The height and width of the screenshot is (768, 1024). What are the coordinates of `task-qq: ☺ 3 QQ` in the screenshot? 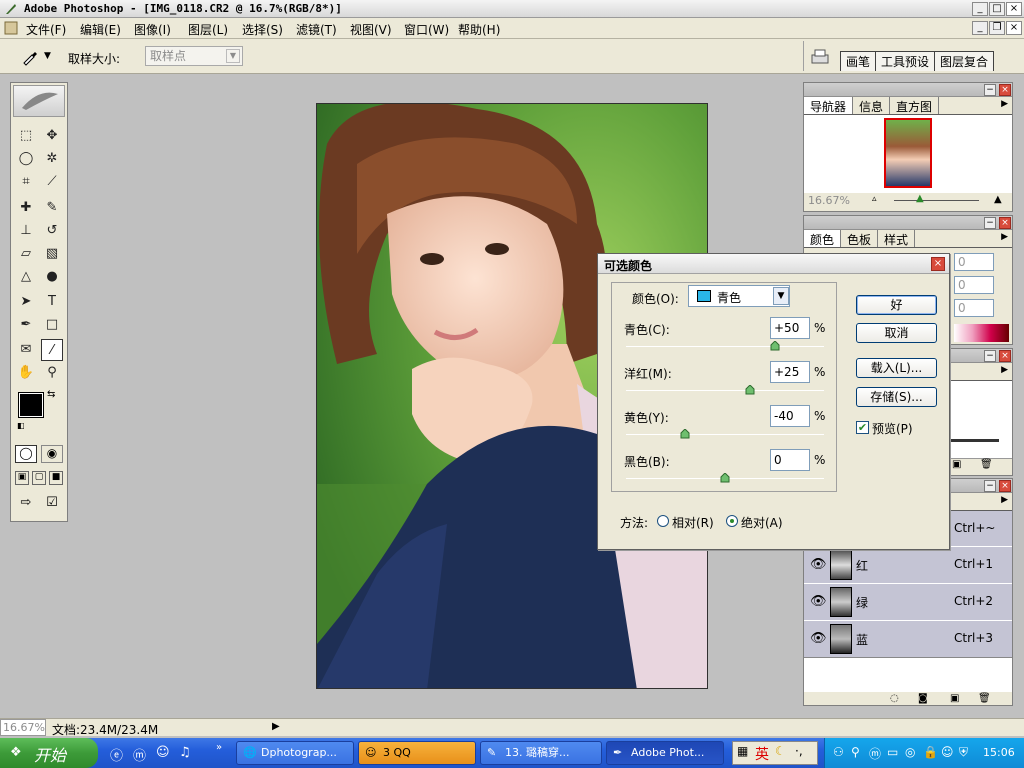 It's located at (417, 753).